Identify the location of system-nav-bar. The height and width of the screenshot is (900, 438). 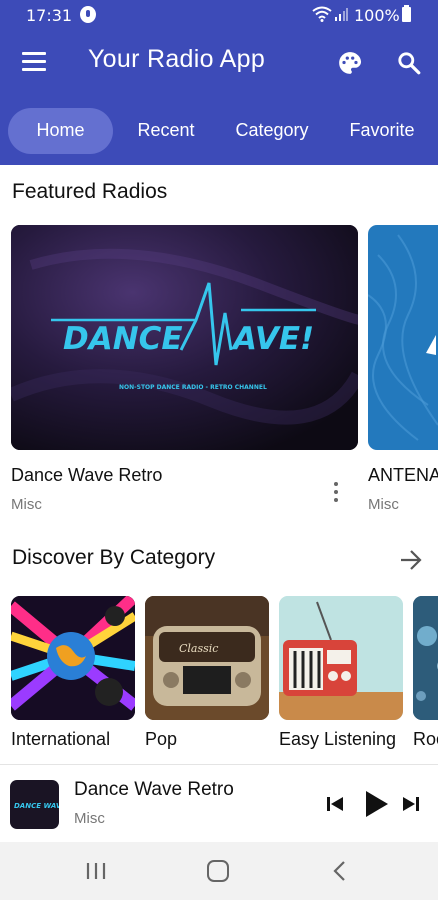
(219, 871).